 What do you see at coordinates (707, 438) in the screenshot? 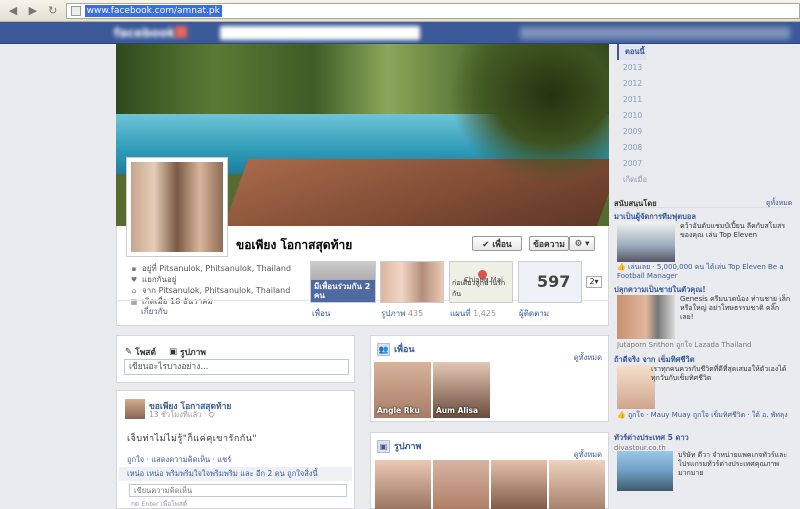
I see `ad-title: ทัวร์ต่างประเทศ 5 ดาว` at bounding box center [707, 438].